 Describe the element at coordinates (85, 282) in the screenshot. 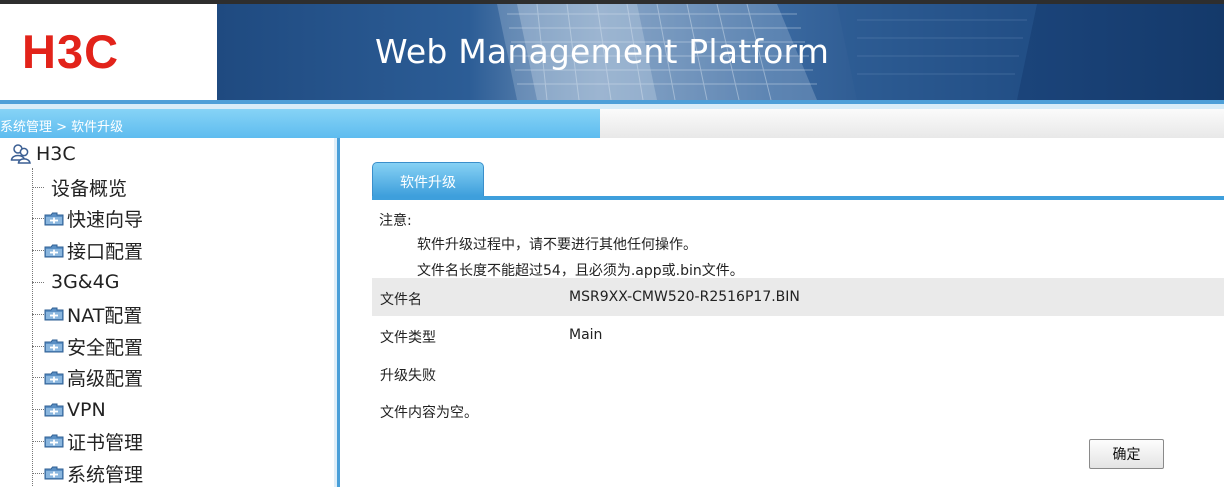

I see `sidebar-item-label: 3G&4G` at that location.